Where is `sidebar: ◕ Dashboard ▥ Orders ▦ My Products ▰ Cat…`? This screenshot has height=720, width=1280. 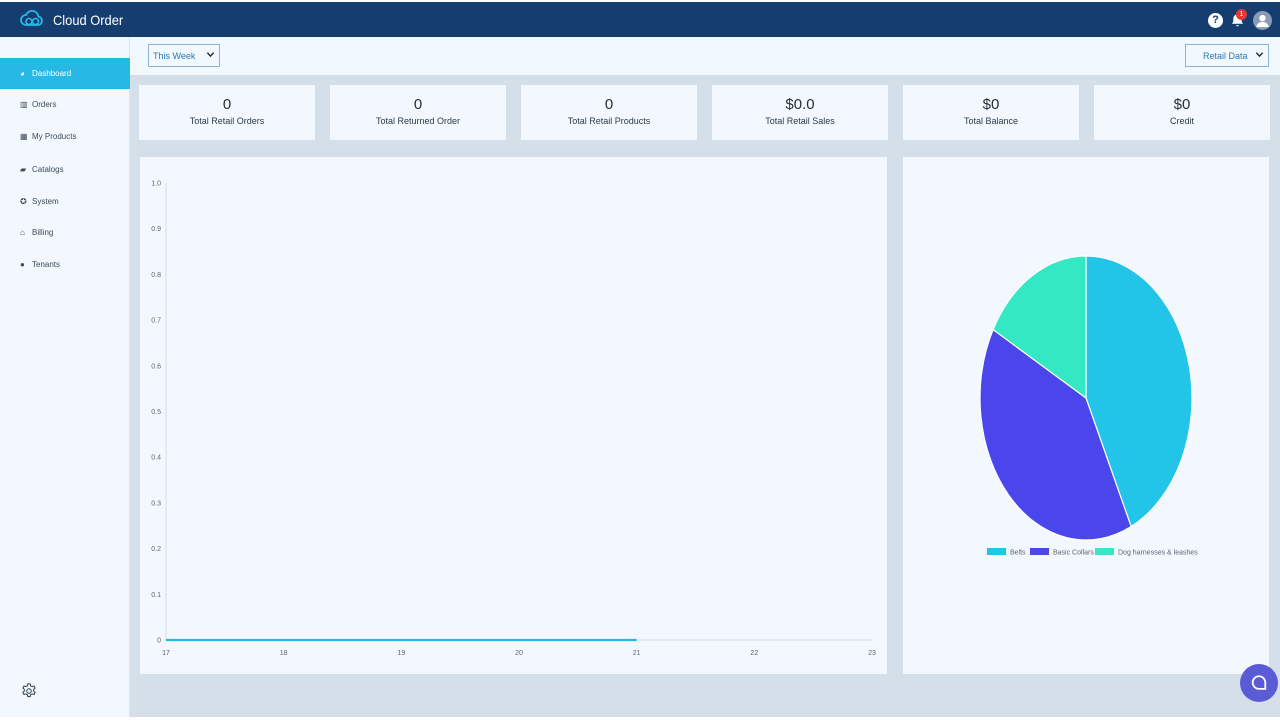 sidebar: ◕ Dashboard ▥ Orders ▦ My Products ▰ Cat… is located at coordinates (65, 377).